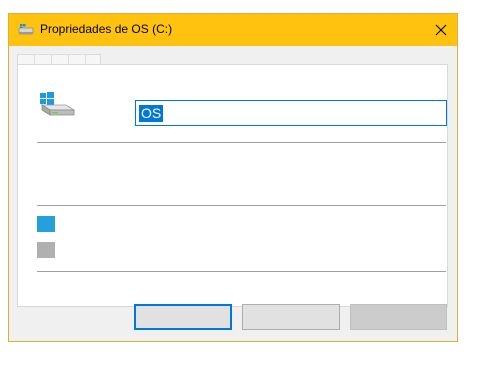  I want to click on close-button, so click(441, 30).